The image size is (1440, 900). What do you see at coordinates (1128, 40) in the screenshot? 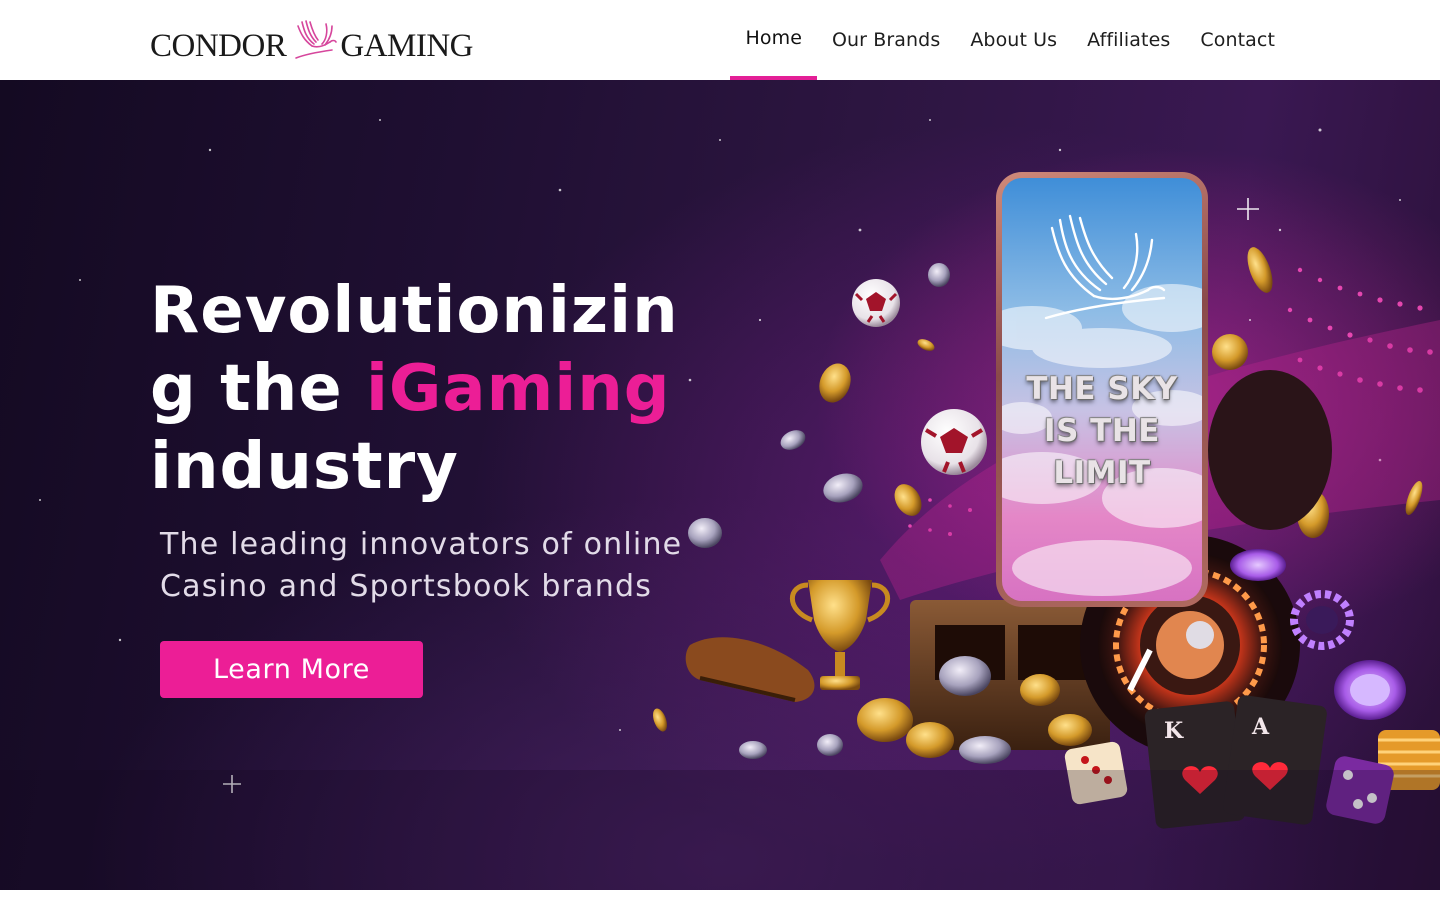
I see `nav-item-affiliates: Affiliates` at bounding box center [1128, 40].